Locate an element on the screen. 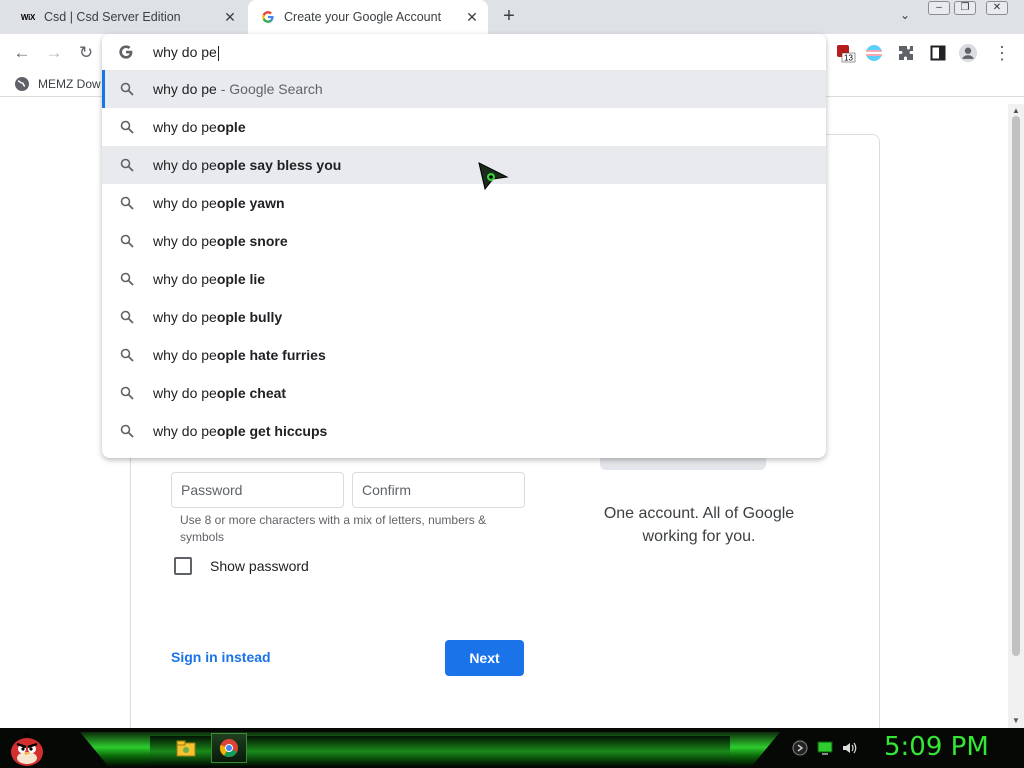 This screenshot has height=768, width=1024. suggestion-completion: ople get hiccups is located at coordinates (272, 431).